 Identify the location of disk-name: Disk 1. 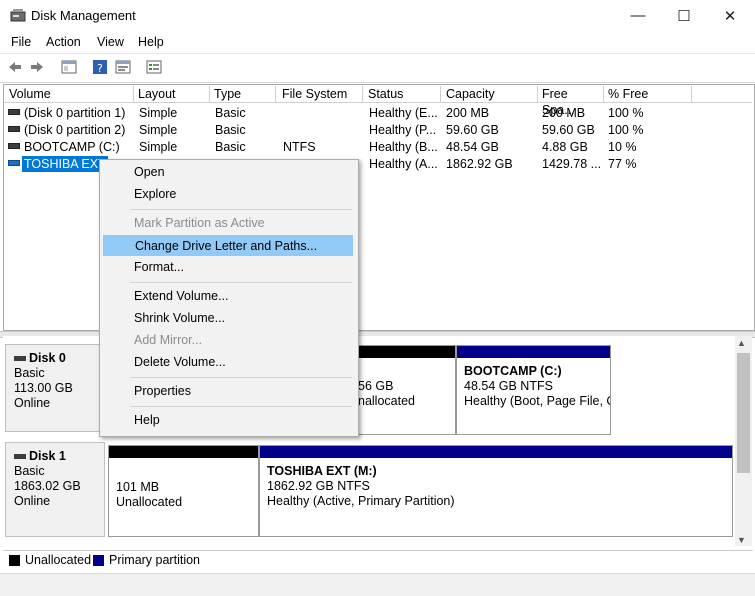
(47, 456).